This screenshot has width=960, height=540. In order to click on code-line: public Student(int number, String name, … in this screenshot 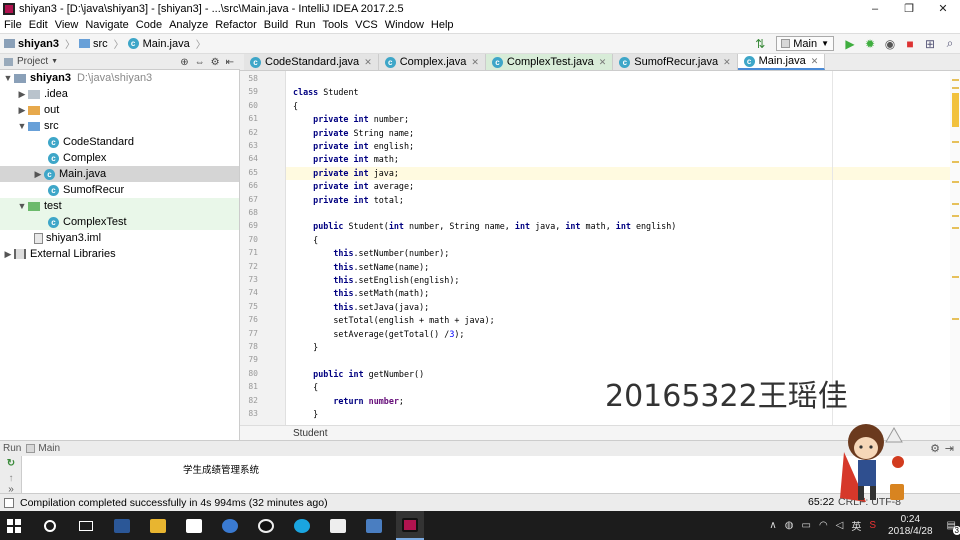, I will do `click(484, 226)`.